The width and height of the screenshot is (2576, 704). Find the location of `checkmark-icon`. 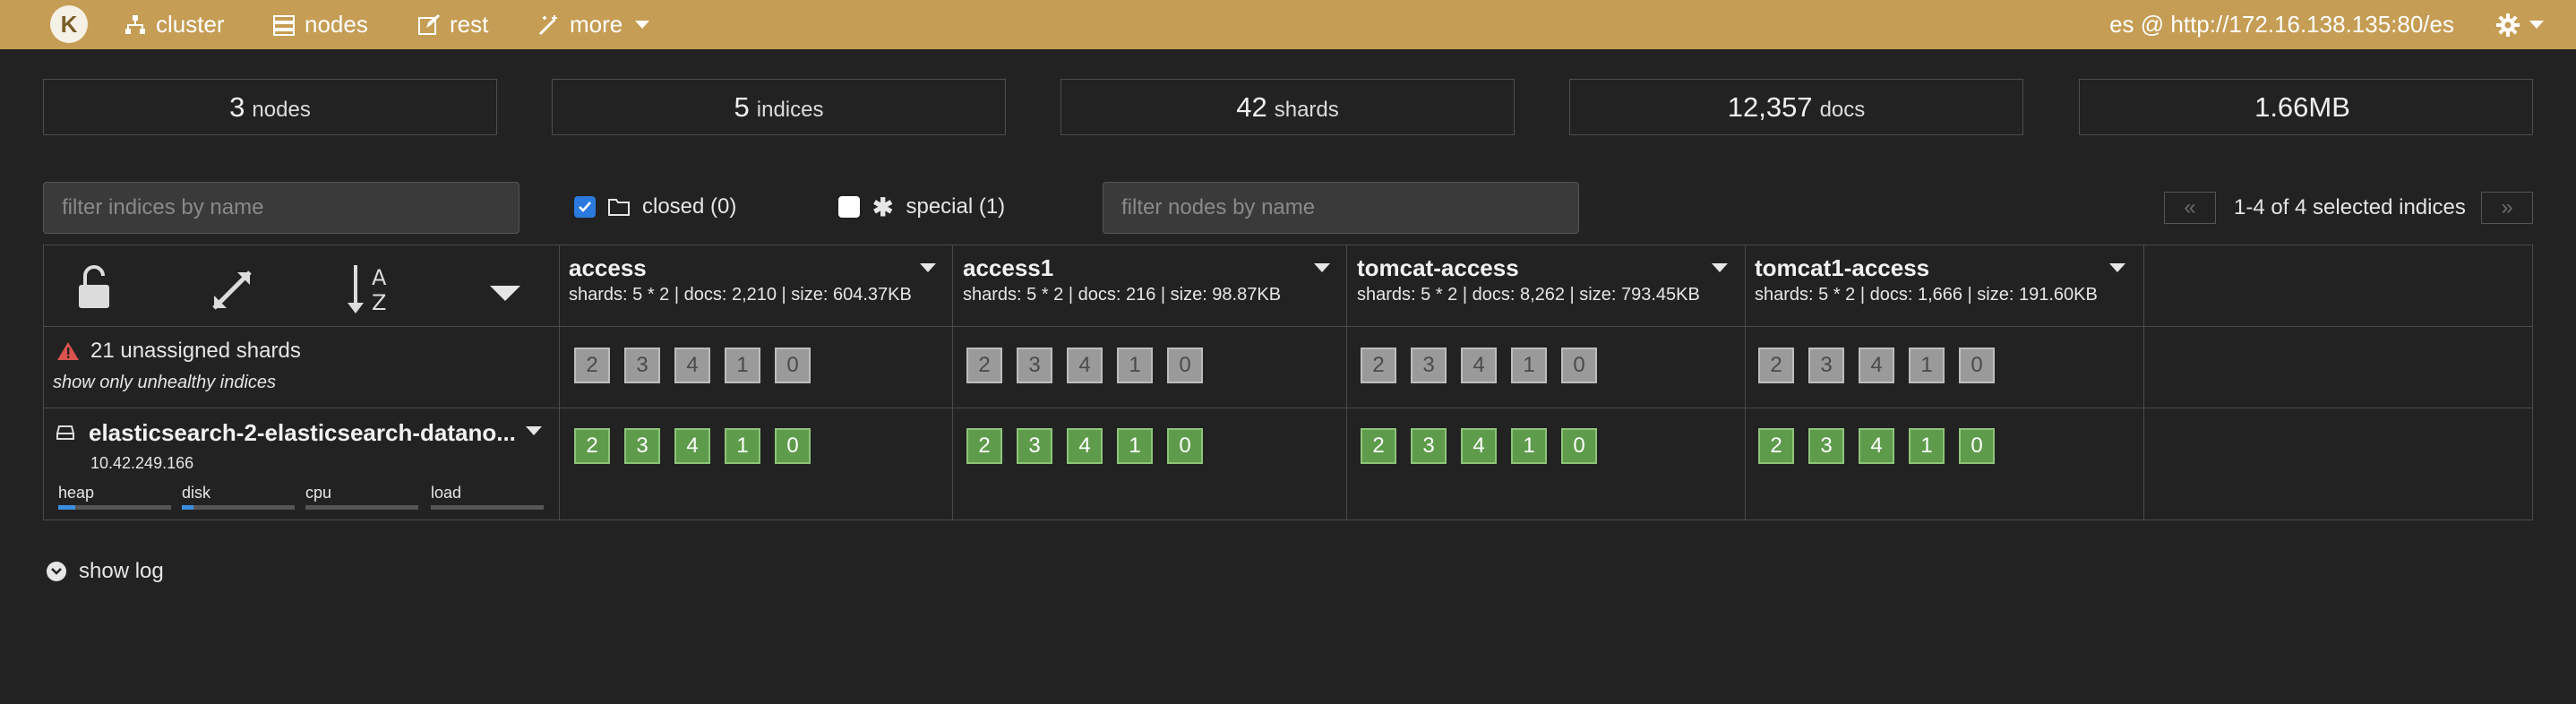

checkmark-icon is located at coordinates (585, 207).